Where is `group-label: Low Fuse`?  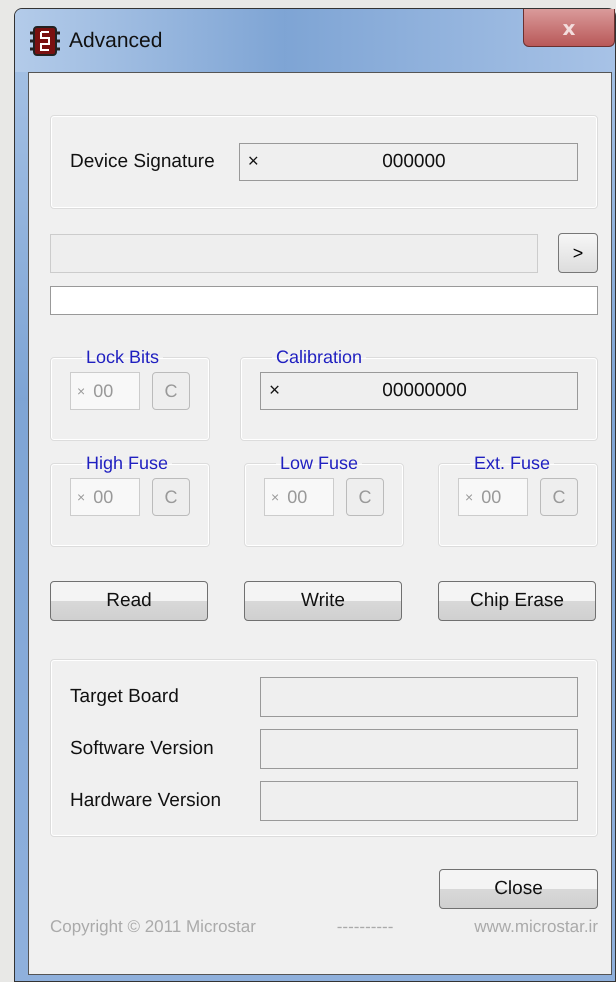
group-label: Low Fuse is located at coordinates (319, 463).